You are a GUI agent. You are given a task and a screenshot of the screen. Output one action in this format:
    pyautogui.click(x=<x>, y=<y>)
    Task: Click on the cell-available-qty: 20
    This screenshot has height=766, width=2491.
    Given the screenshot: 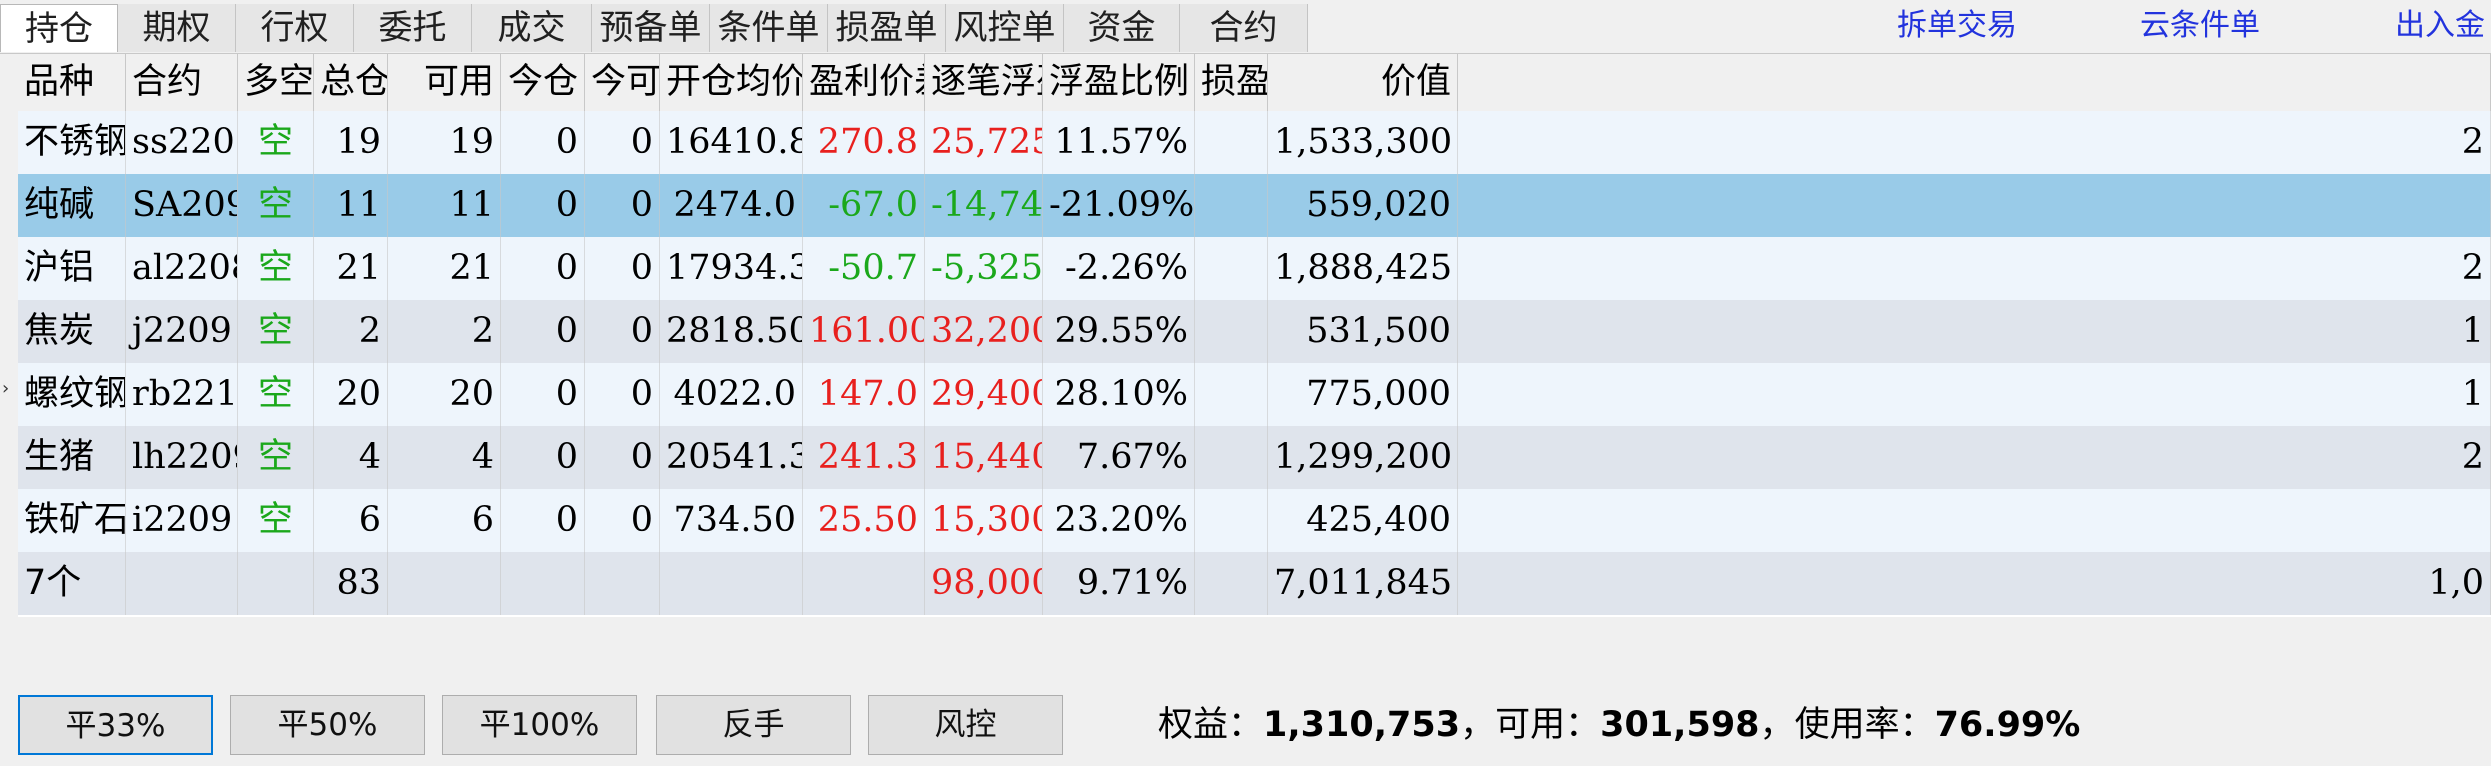 What is the action you would take?
    pyautogui.click(x=444, y=394)
    